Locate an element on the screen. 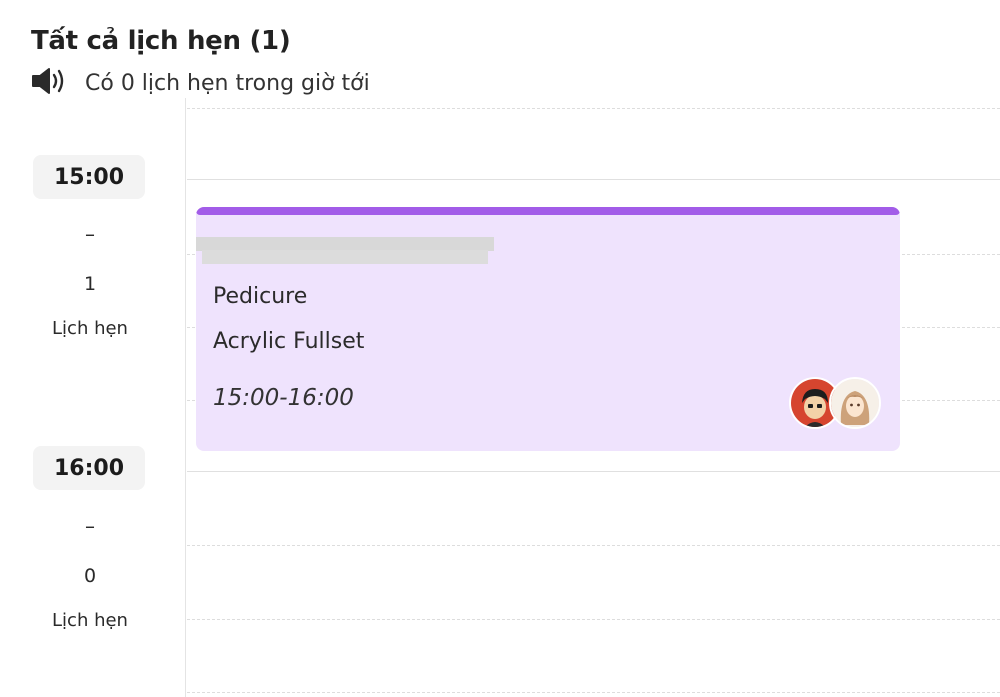 The height and width of the screenshot is (697, 1000). appointment-accent-bar is located at coordinates (548, 211).